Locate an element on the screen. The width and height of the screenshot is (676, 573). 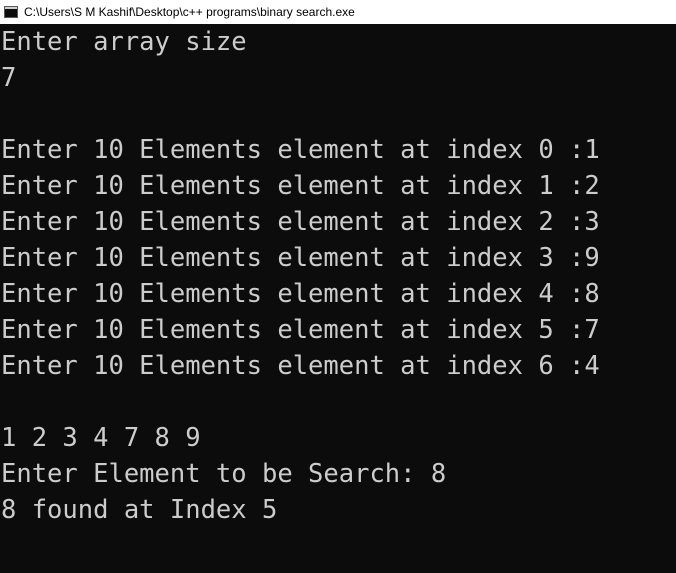
console-line: Enter 10 Elements element at index 4 :8 is located at coordinates (300, 294).